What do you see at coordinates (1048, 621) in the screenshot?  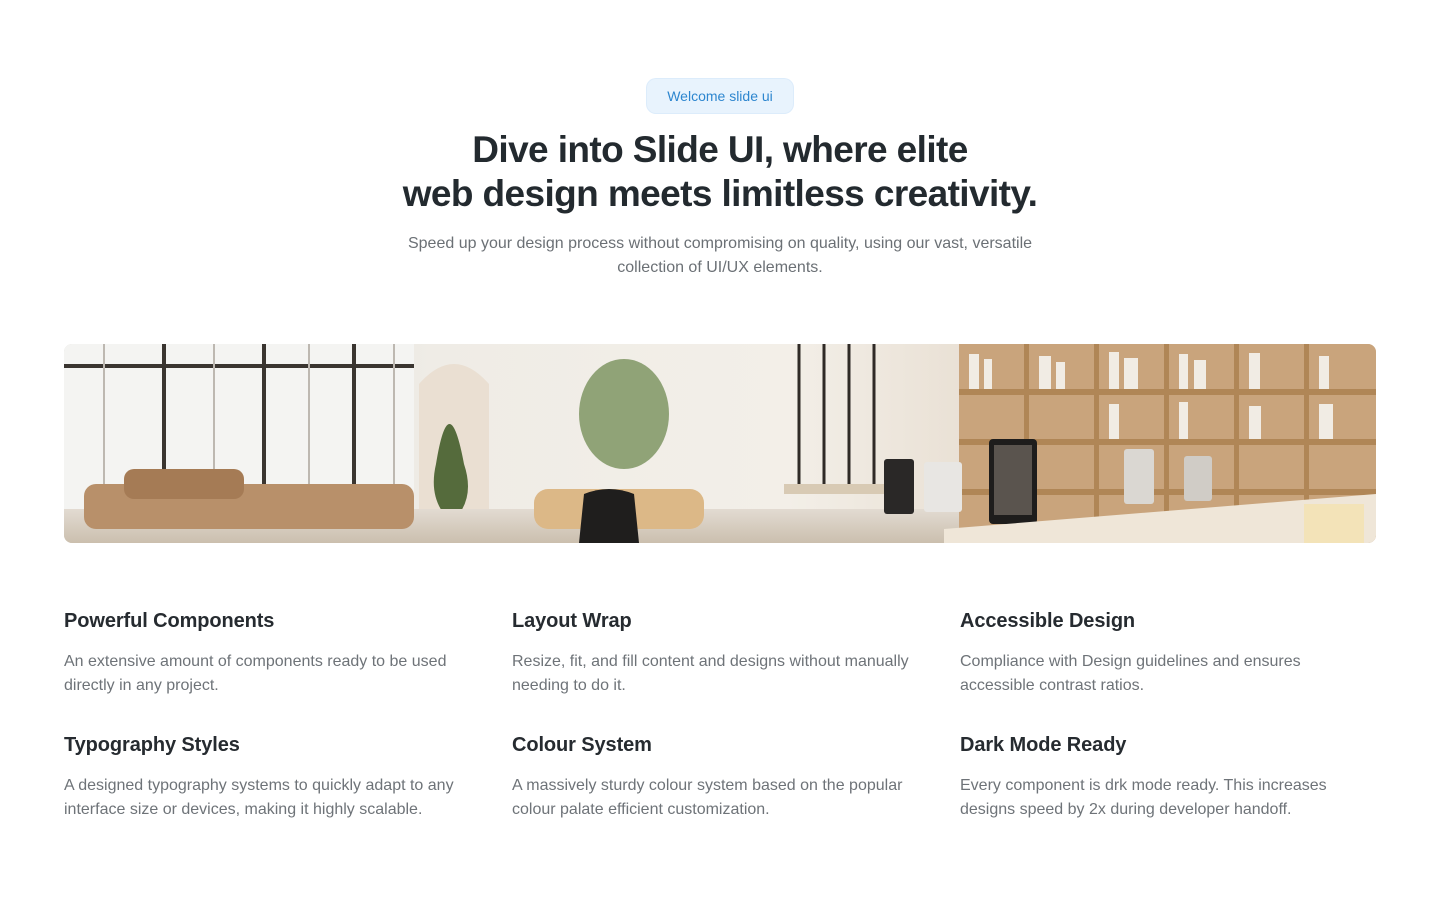 I see `feature-title: Accessible Design` at bounding box center [1048, 621].